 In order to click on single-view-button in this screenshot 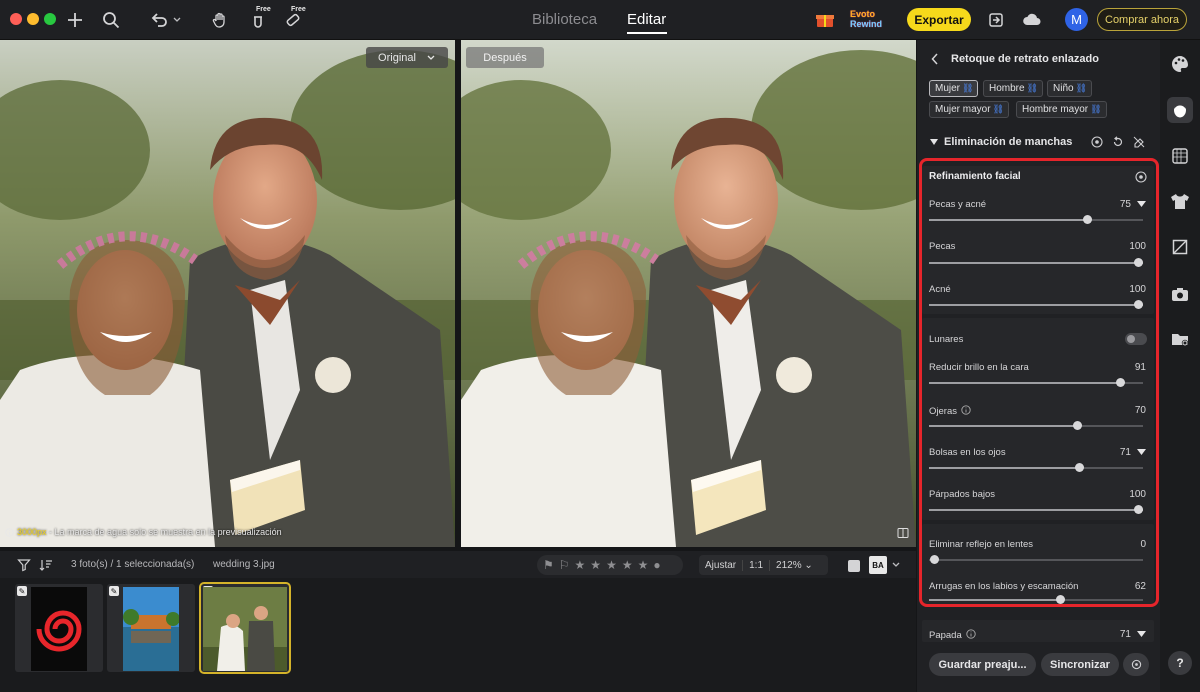, I will do `click(854, 566)`.